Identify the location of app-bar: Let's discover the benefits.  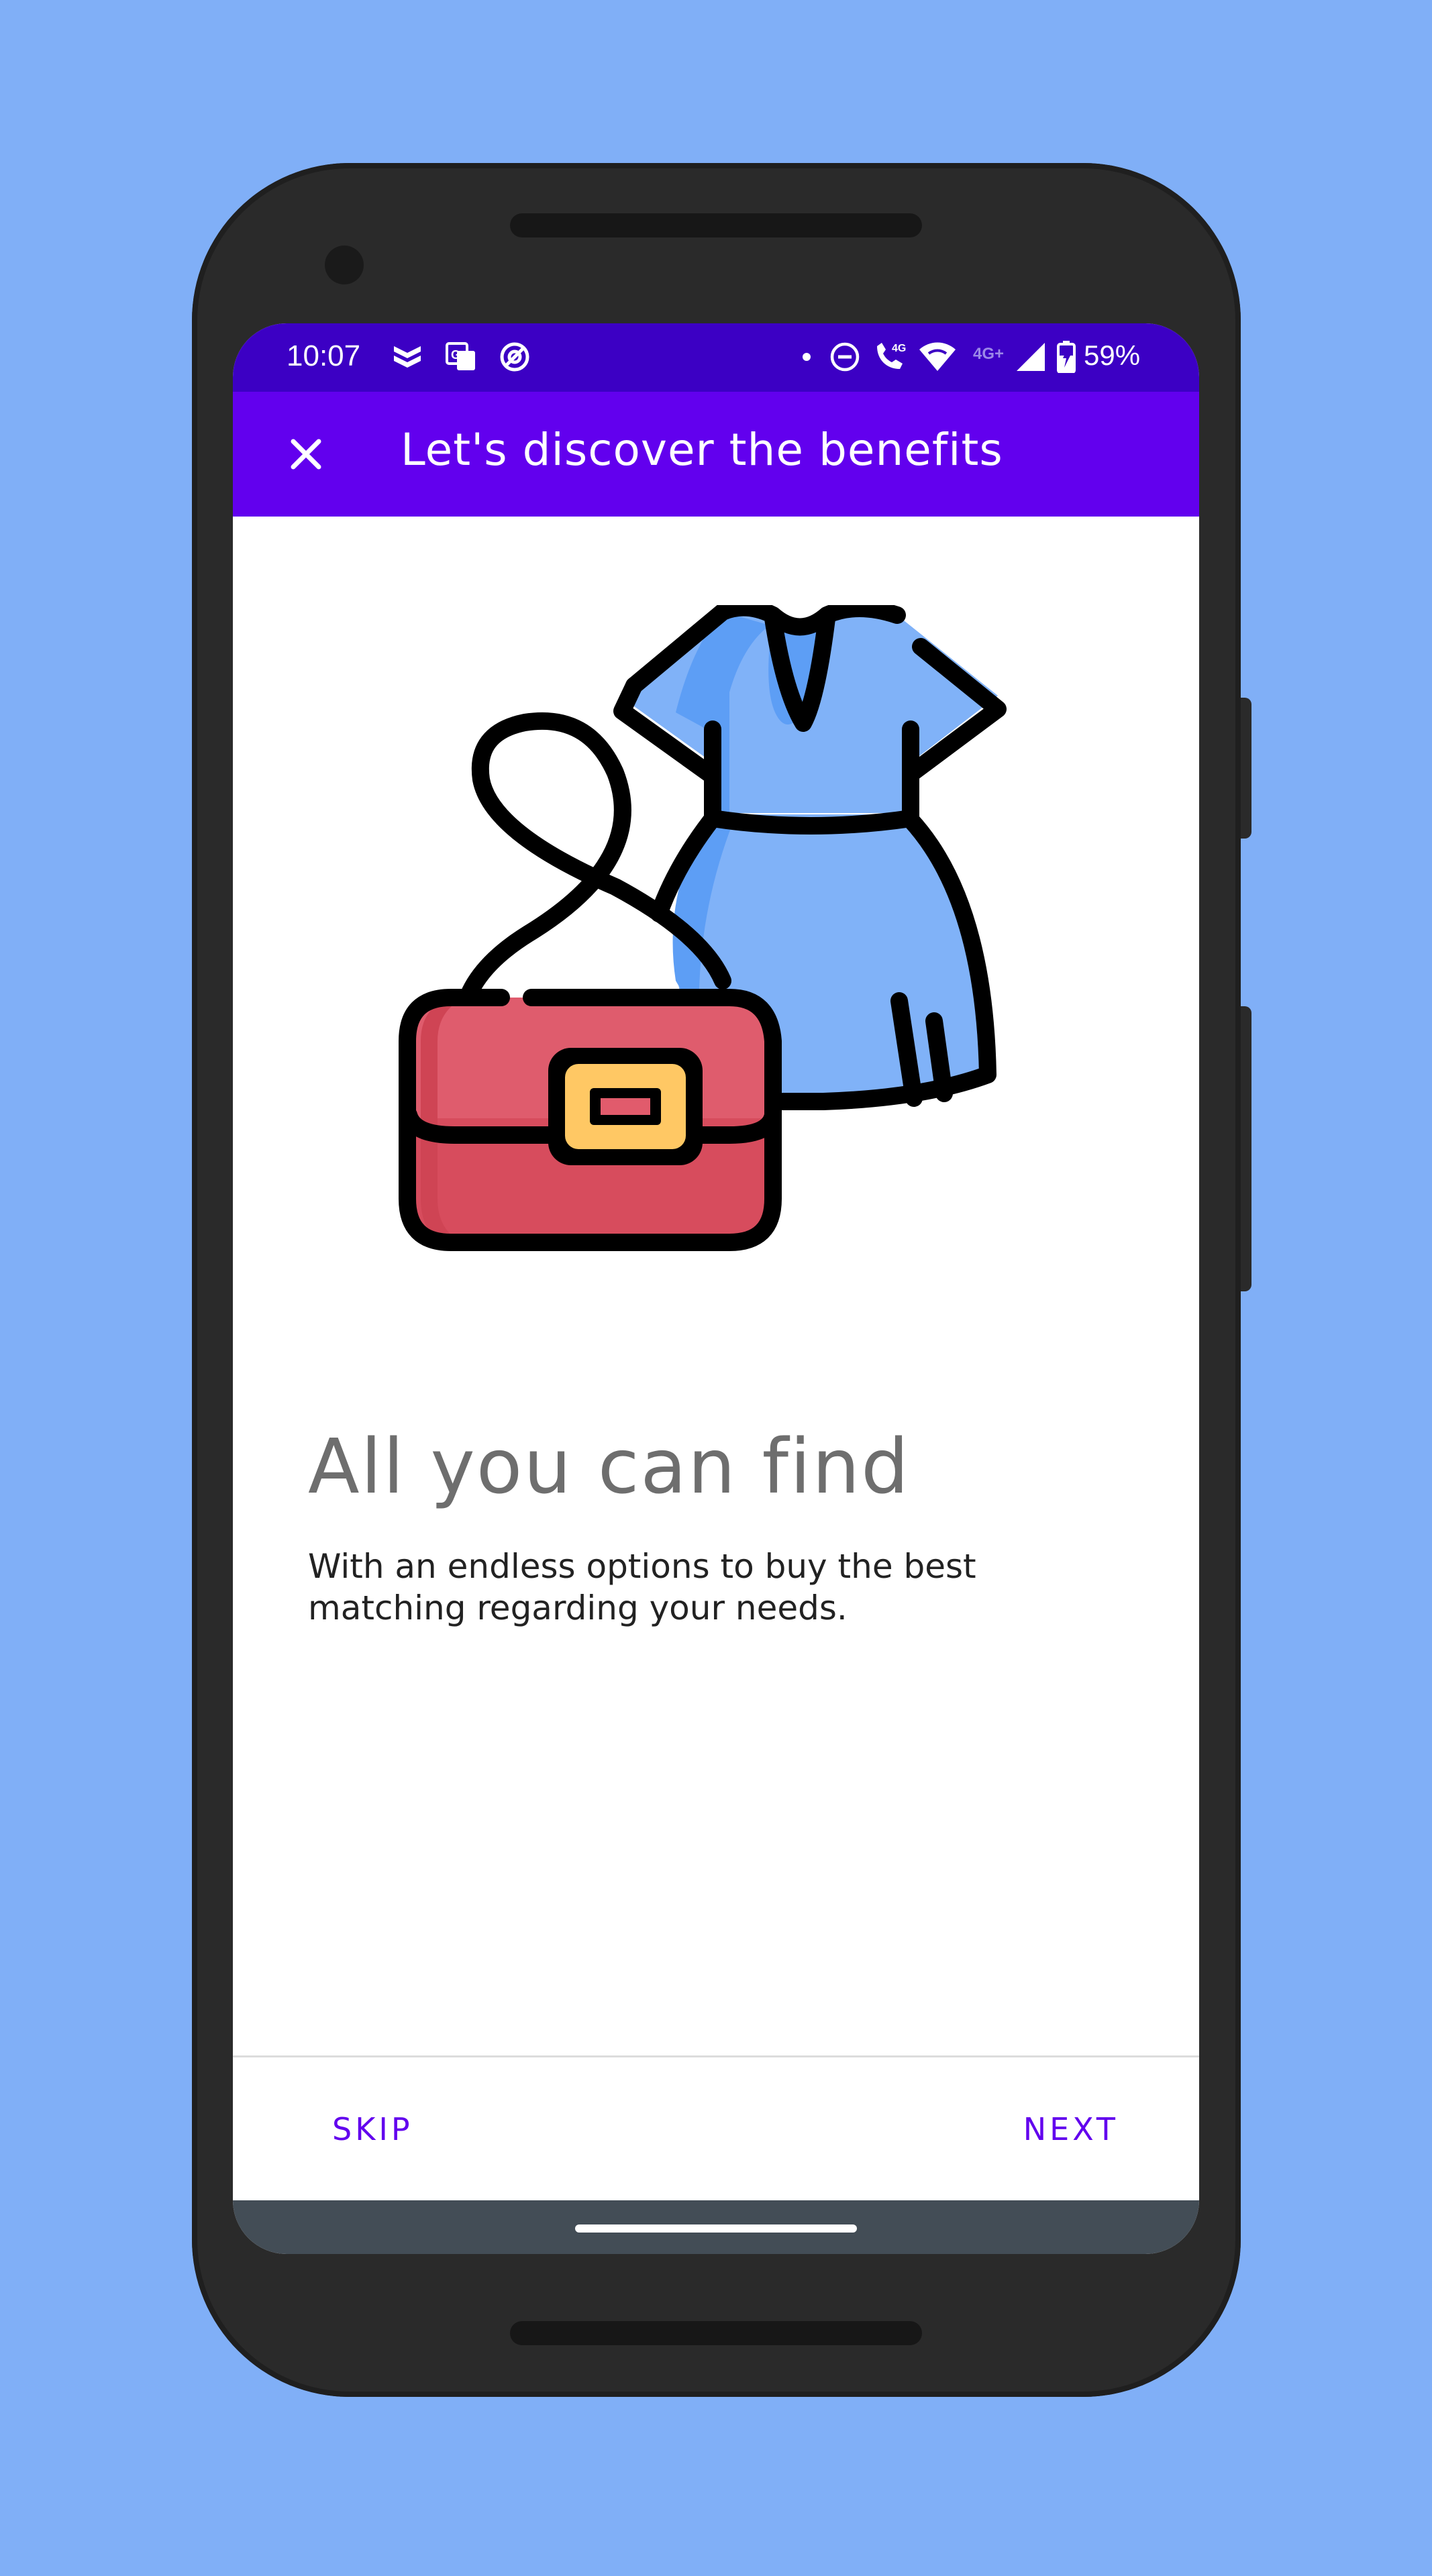
(716, 454).